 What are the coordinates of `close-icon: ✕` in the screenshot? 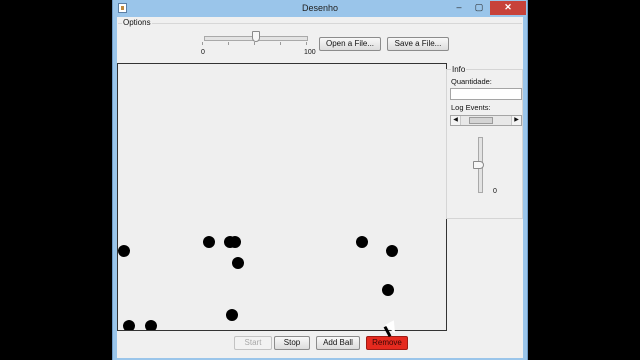 It's located at (508, 8).